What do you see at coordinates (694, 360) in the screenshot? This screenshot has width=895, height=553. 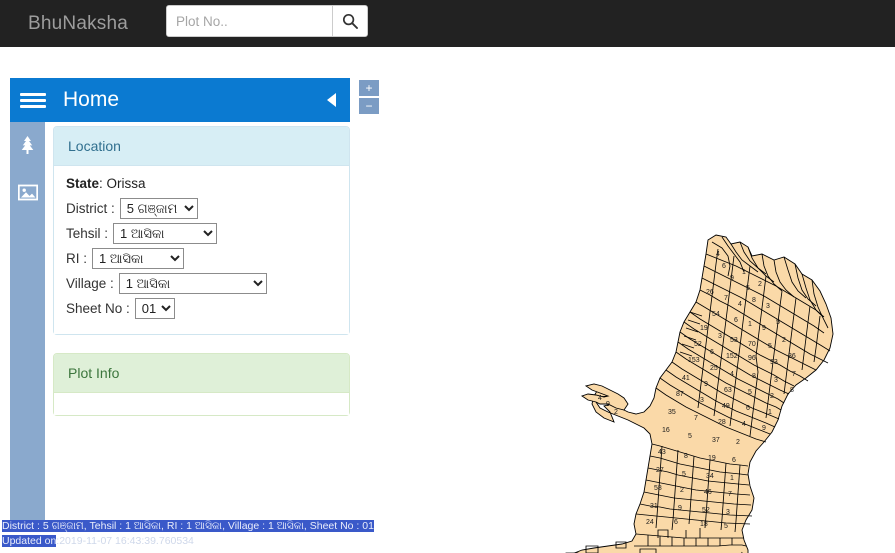 I see `svg-text: 153` at bounding box center [694, 360].